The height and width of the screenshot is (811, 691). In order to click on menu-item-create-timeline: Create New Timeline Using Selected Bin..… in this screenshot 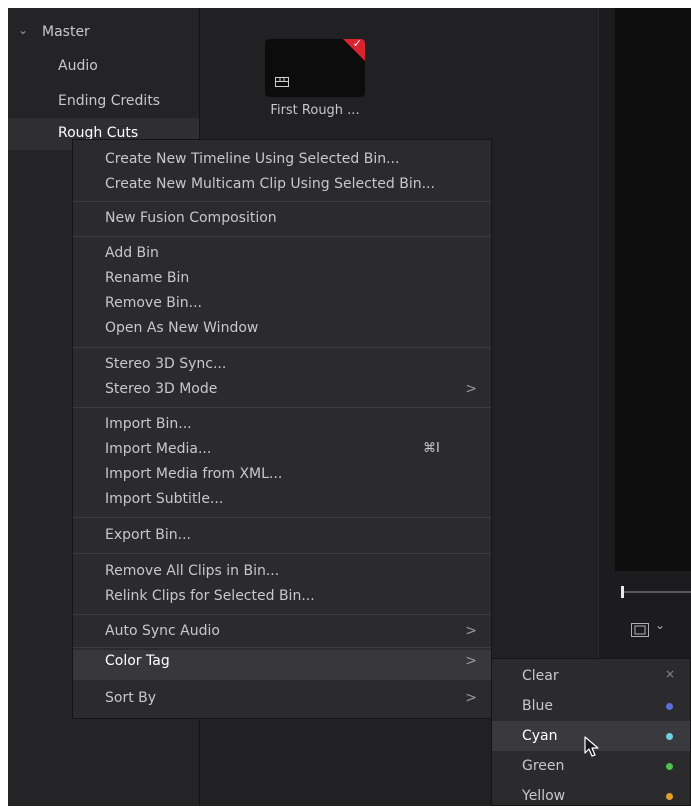, I will do `click(282, 160)`.